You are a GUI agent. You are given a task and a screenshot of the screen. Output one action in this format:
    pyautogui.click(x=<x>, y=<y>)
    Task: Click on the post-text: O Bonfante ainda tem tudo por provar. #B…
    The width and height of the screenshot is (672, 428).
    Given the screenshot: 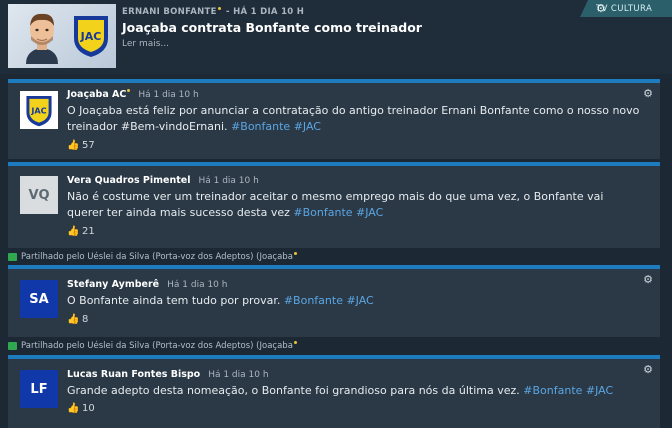 What is the action you would take?
    pyautogui.click(x=354, y=301)
    